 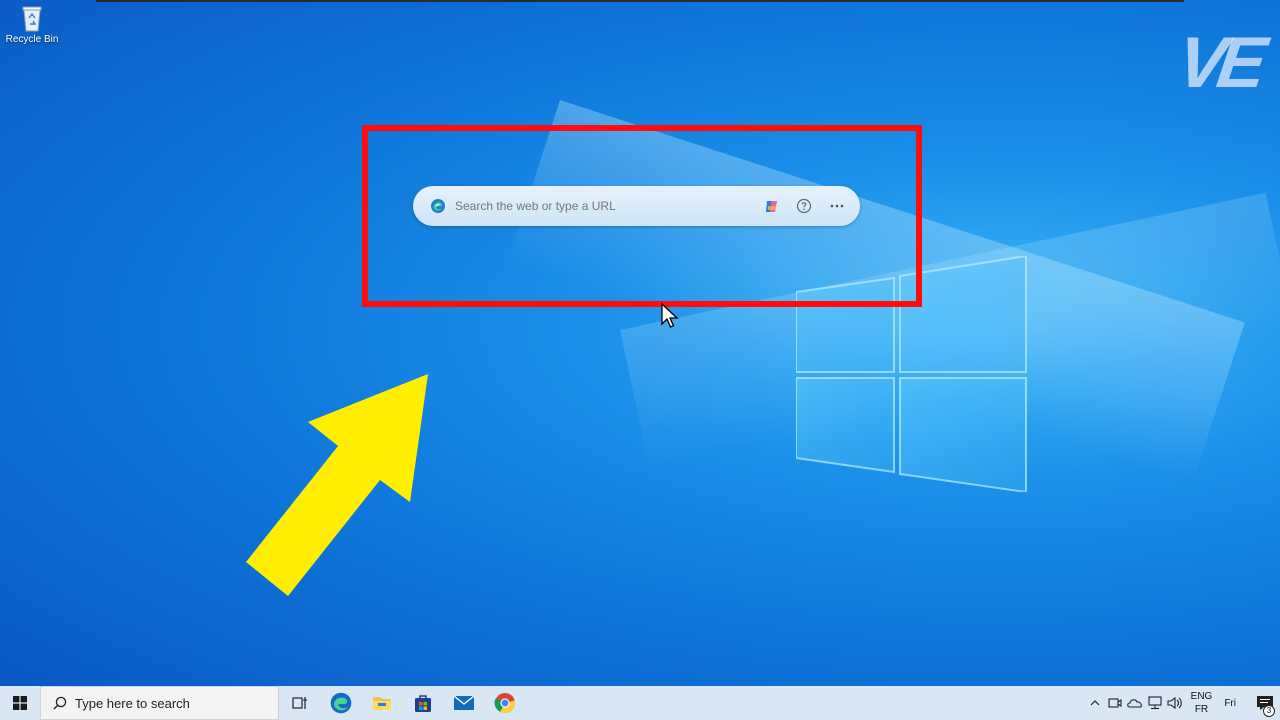 I want to click on tray-volume, so click(x=1175, y=703).